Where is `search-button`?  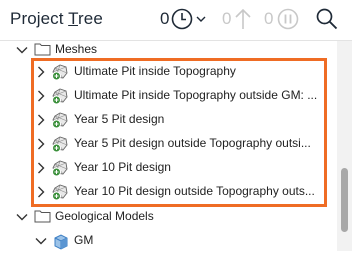
search-button is located at coordinates (327, 21).